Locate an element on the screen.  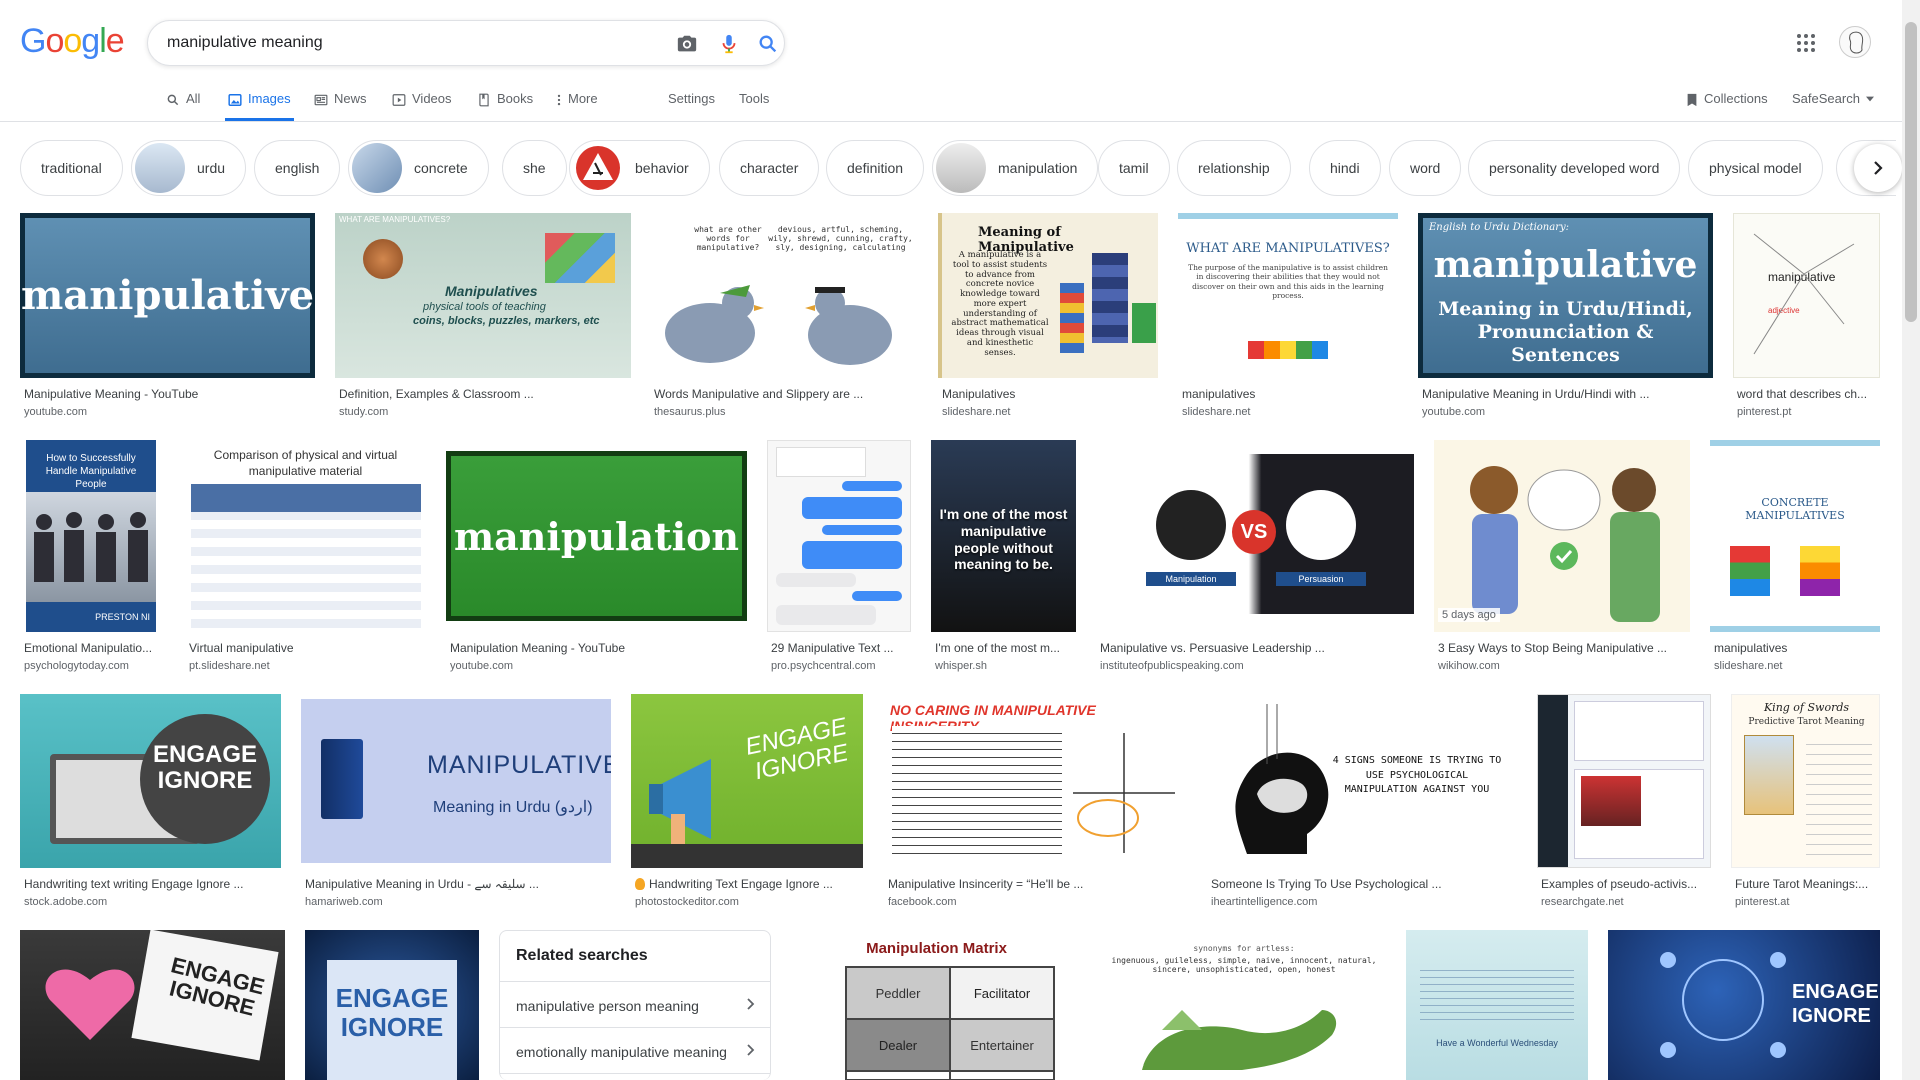
result-site: pinterest.at is located at coordinates (1762, 902).